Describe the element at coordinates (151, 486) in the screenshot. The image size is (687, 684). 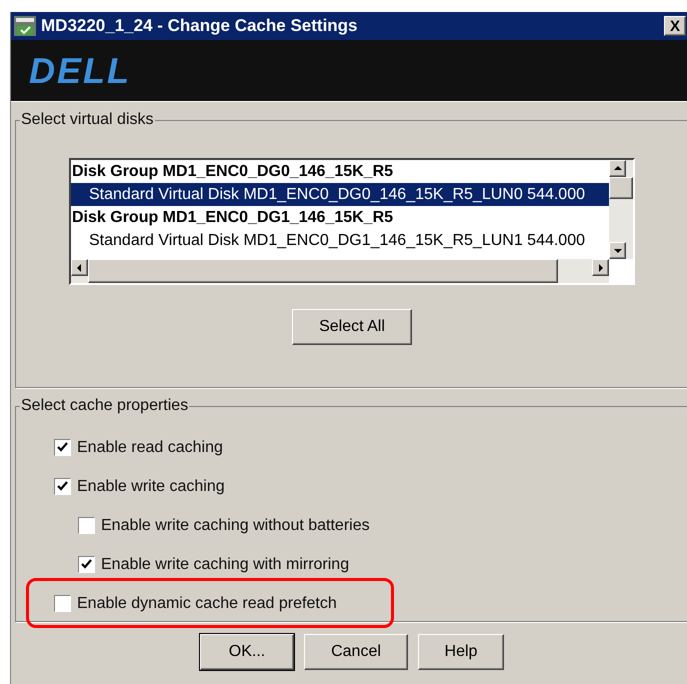
I see `checkbox-label: Enable write caching` at that location.